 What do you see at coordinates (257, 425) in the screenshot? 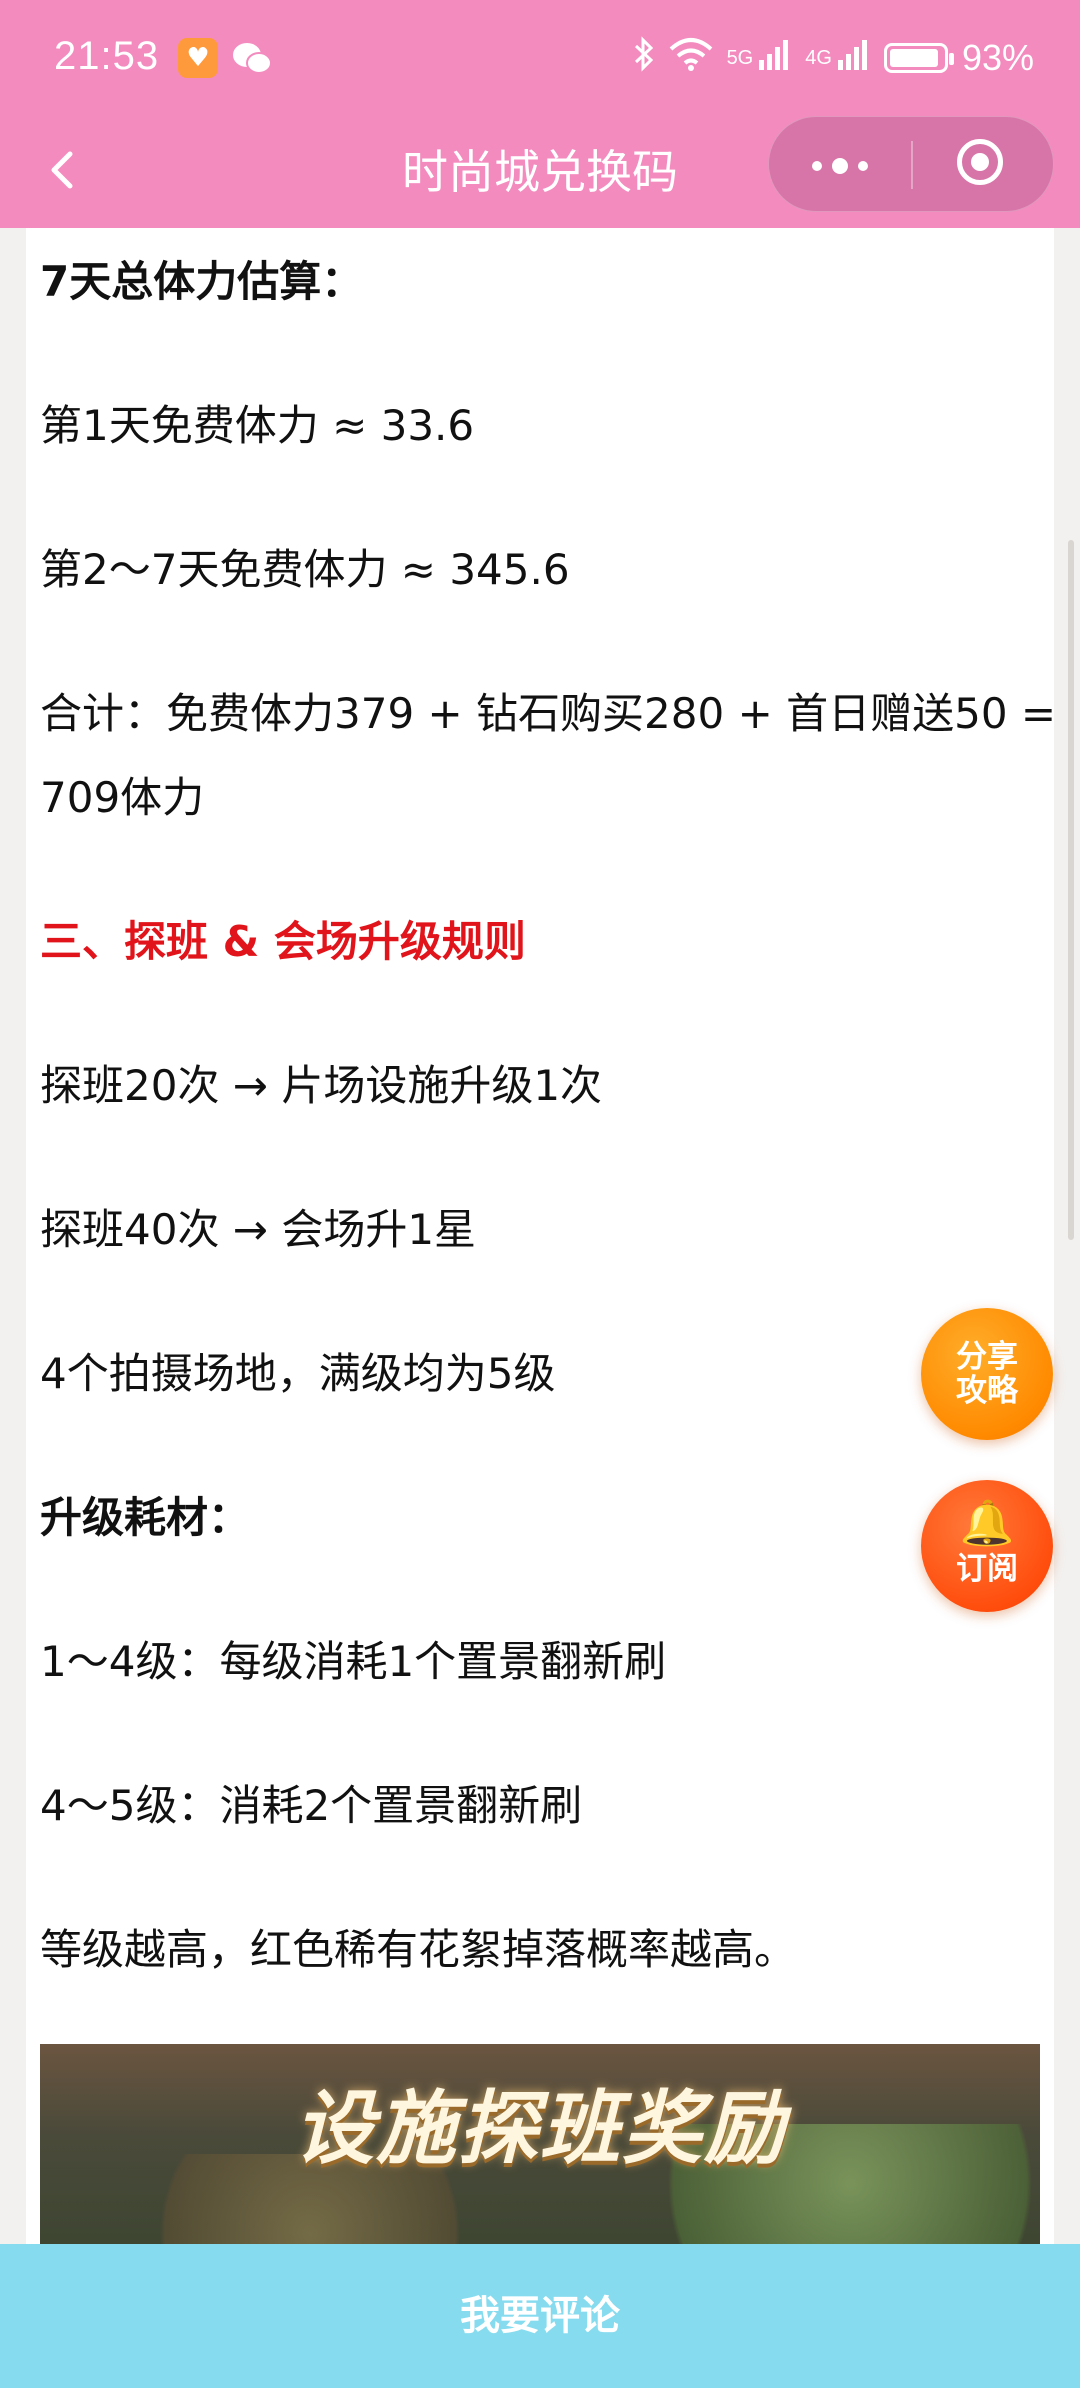
I see `paragraph: 第1天免费体力 ≈ 33.6` at bounding box center [257, 425].